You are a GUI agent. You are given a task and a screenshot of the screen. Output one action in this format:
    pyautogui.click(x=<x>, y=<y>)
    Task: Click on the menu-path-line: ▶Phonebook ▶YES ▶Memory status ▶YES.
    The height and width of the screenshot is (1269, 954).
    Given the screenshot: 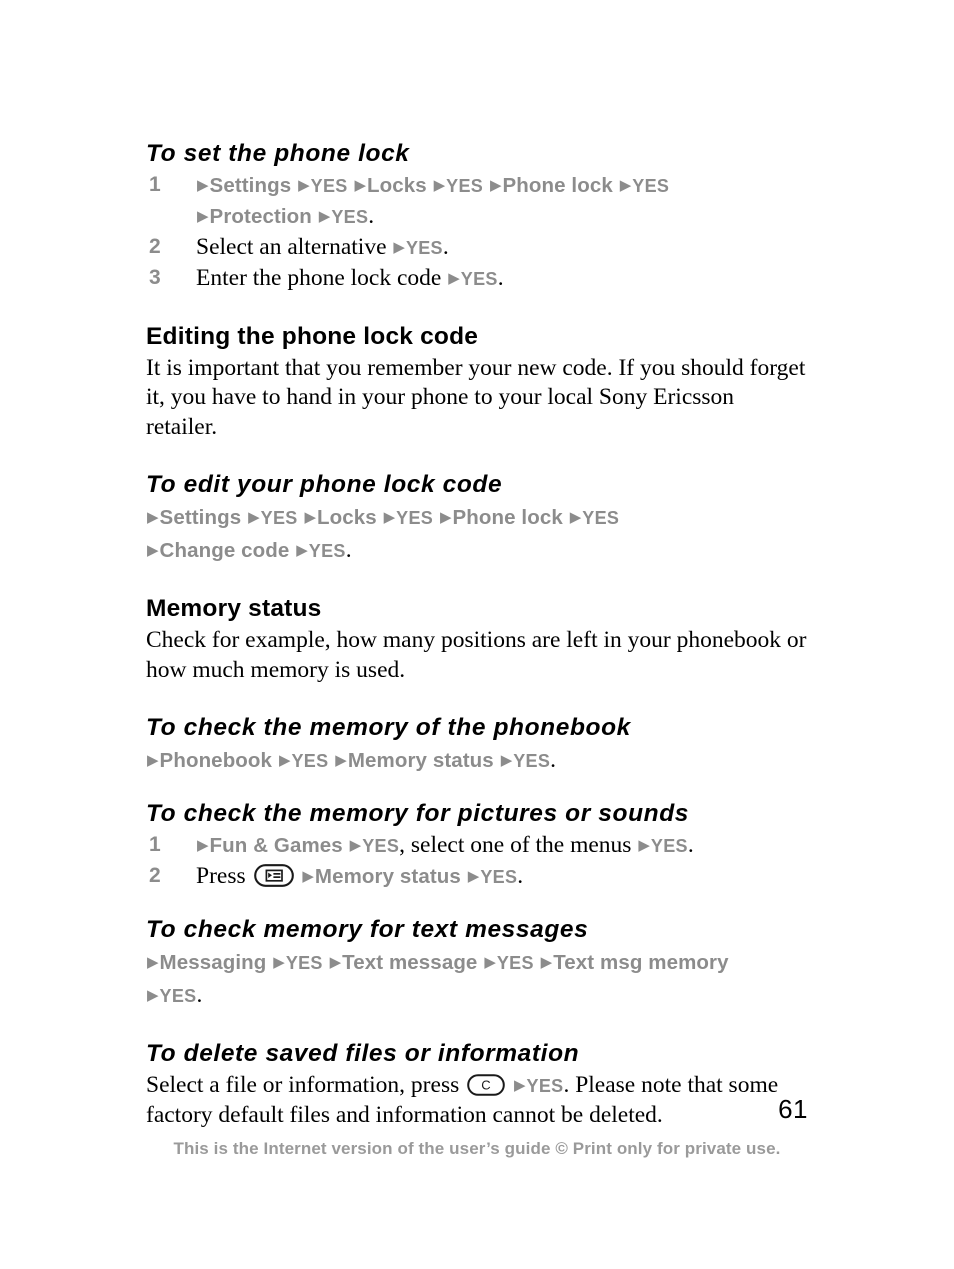 What is the action you would take?
    pyautogui.click(x=477, y=760)
    